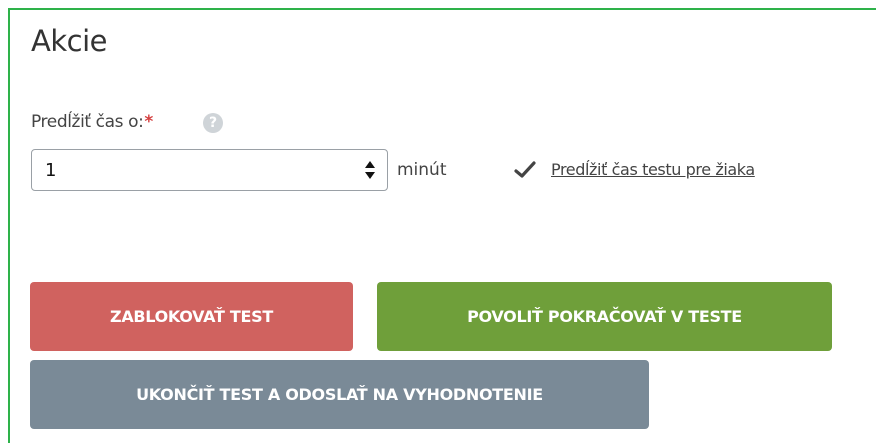 The width and height of the screenshot is (876, 443). Describe the element at coordinates (422, 170) in the screenshot. I see `minutes-unit-label: minút` at that location.